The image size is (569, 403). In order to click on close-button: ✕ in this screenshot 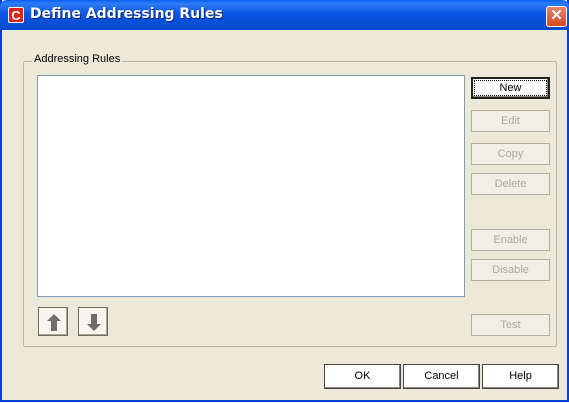, I will do `click(556, 16)`.